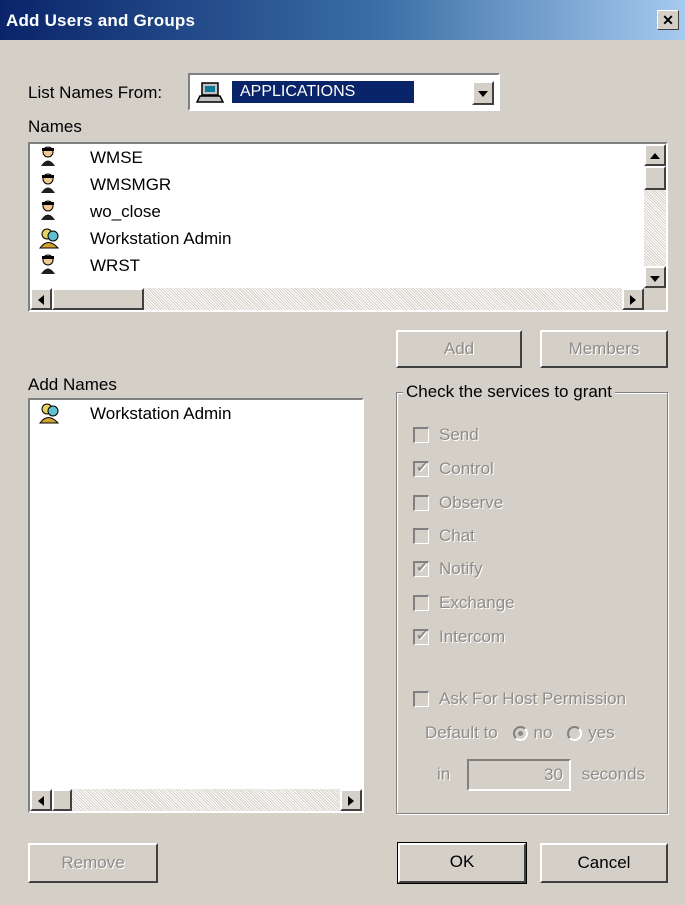 This screenshot has width=685, height=905. Describe the element at coordinates (459, 434) in the screenshot. I see `checkbox-label: Send` at that location.